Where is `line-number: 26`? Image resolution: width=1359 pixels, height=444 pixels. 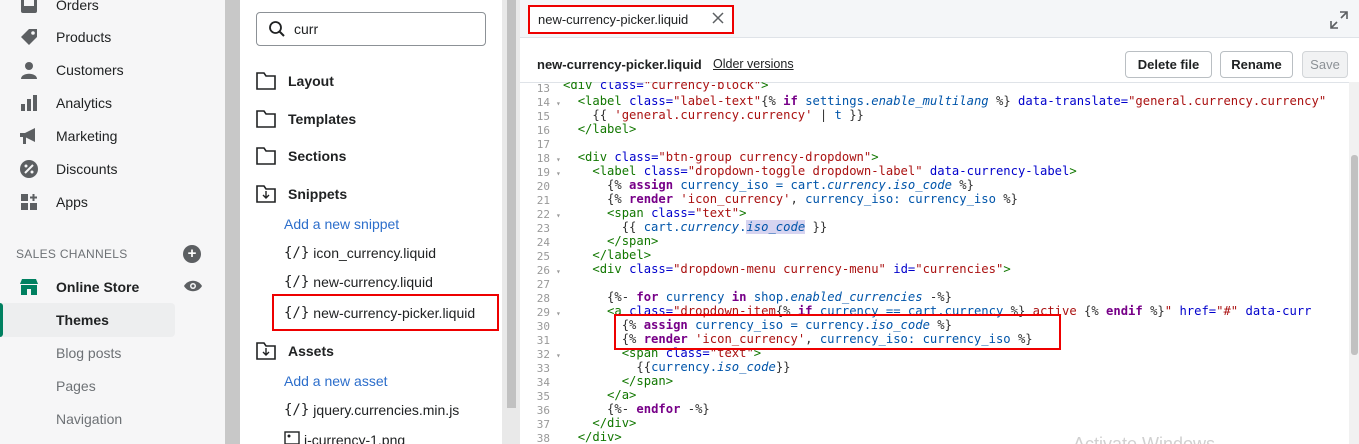 line-number: 26 is located at coordinates (543, 270).